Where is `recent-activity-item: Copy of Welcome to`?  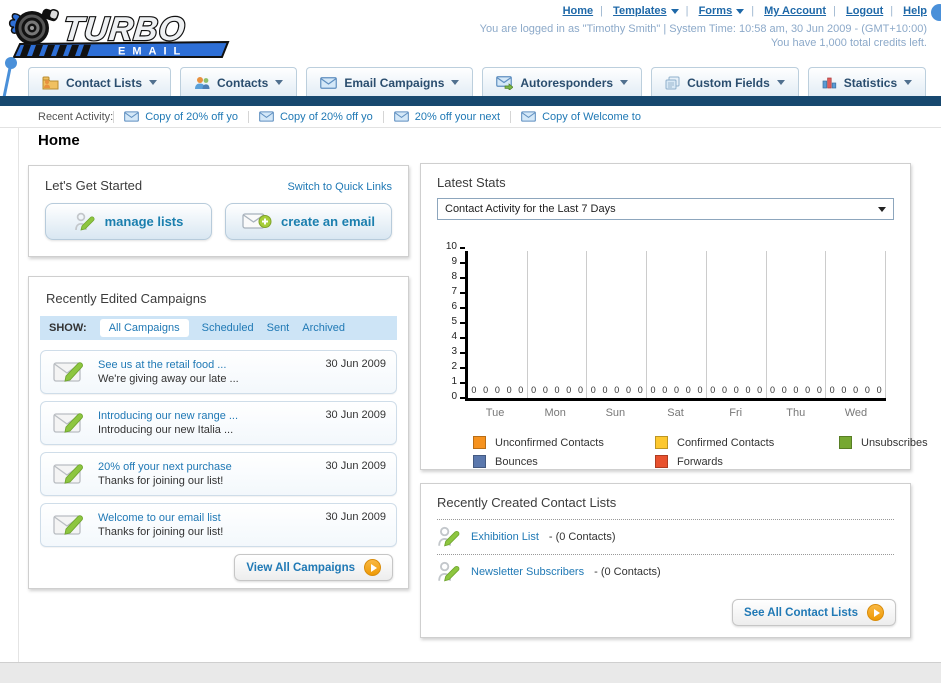 recent-activity-item: Copy of Welcome to is located at coordinates (580, 116).